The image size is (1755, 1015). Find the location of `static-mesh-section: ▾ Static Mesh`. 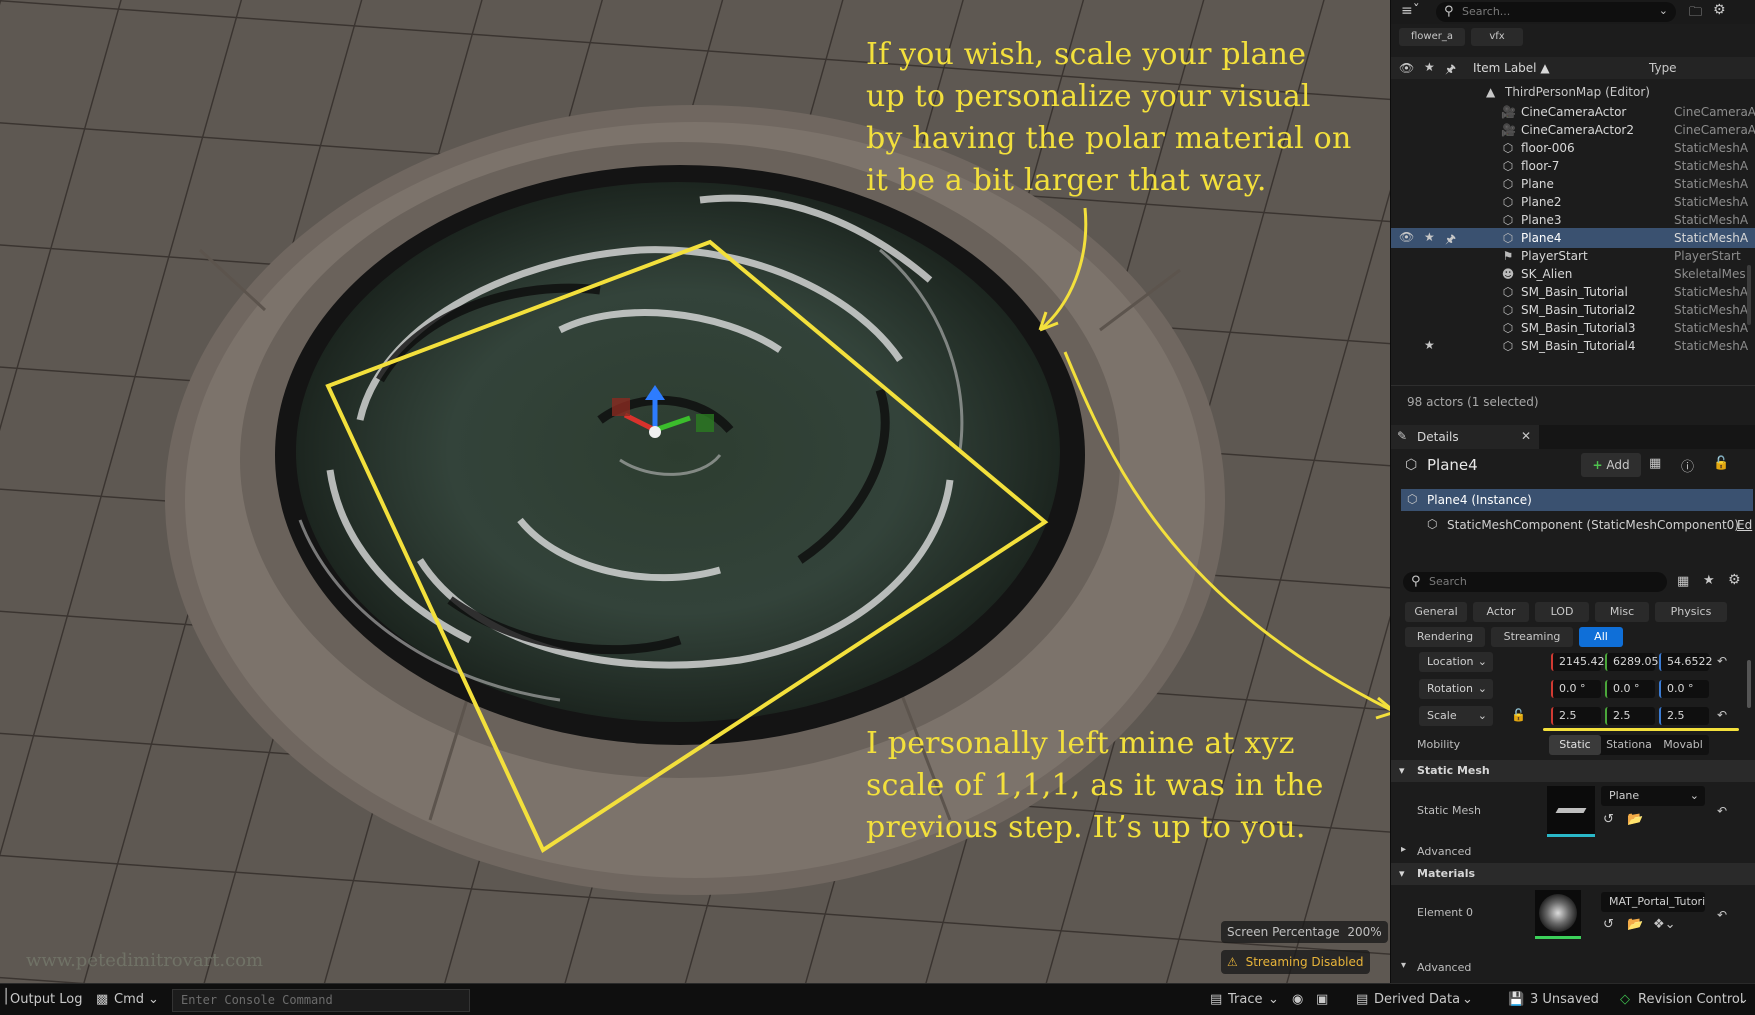

static-mesh-section: ▾ Static Mesh is located at coordinates (1573, 771).